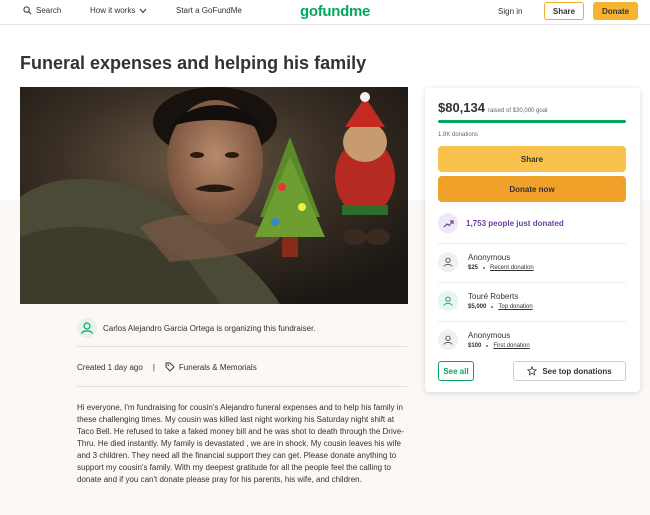 The width and height of the screenshot is (650, 515). What do you see at coordinates (170, 367) in the screenshot?
I see `tag-icon` at bounding box center [170, 367].